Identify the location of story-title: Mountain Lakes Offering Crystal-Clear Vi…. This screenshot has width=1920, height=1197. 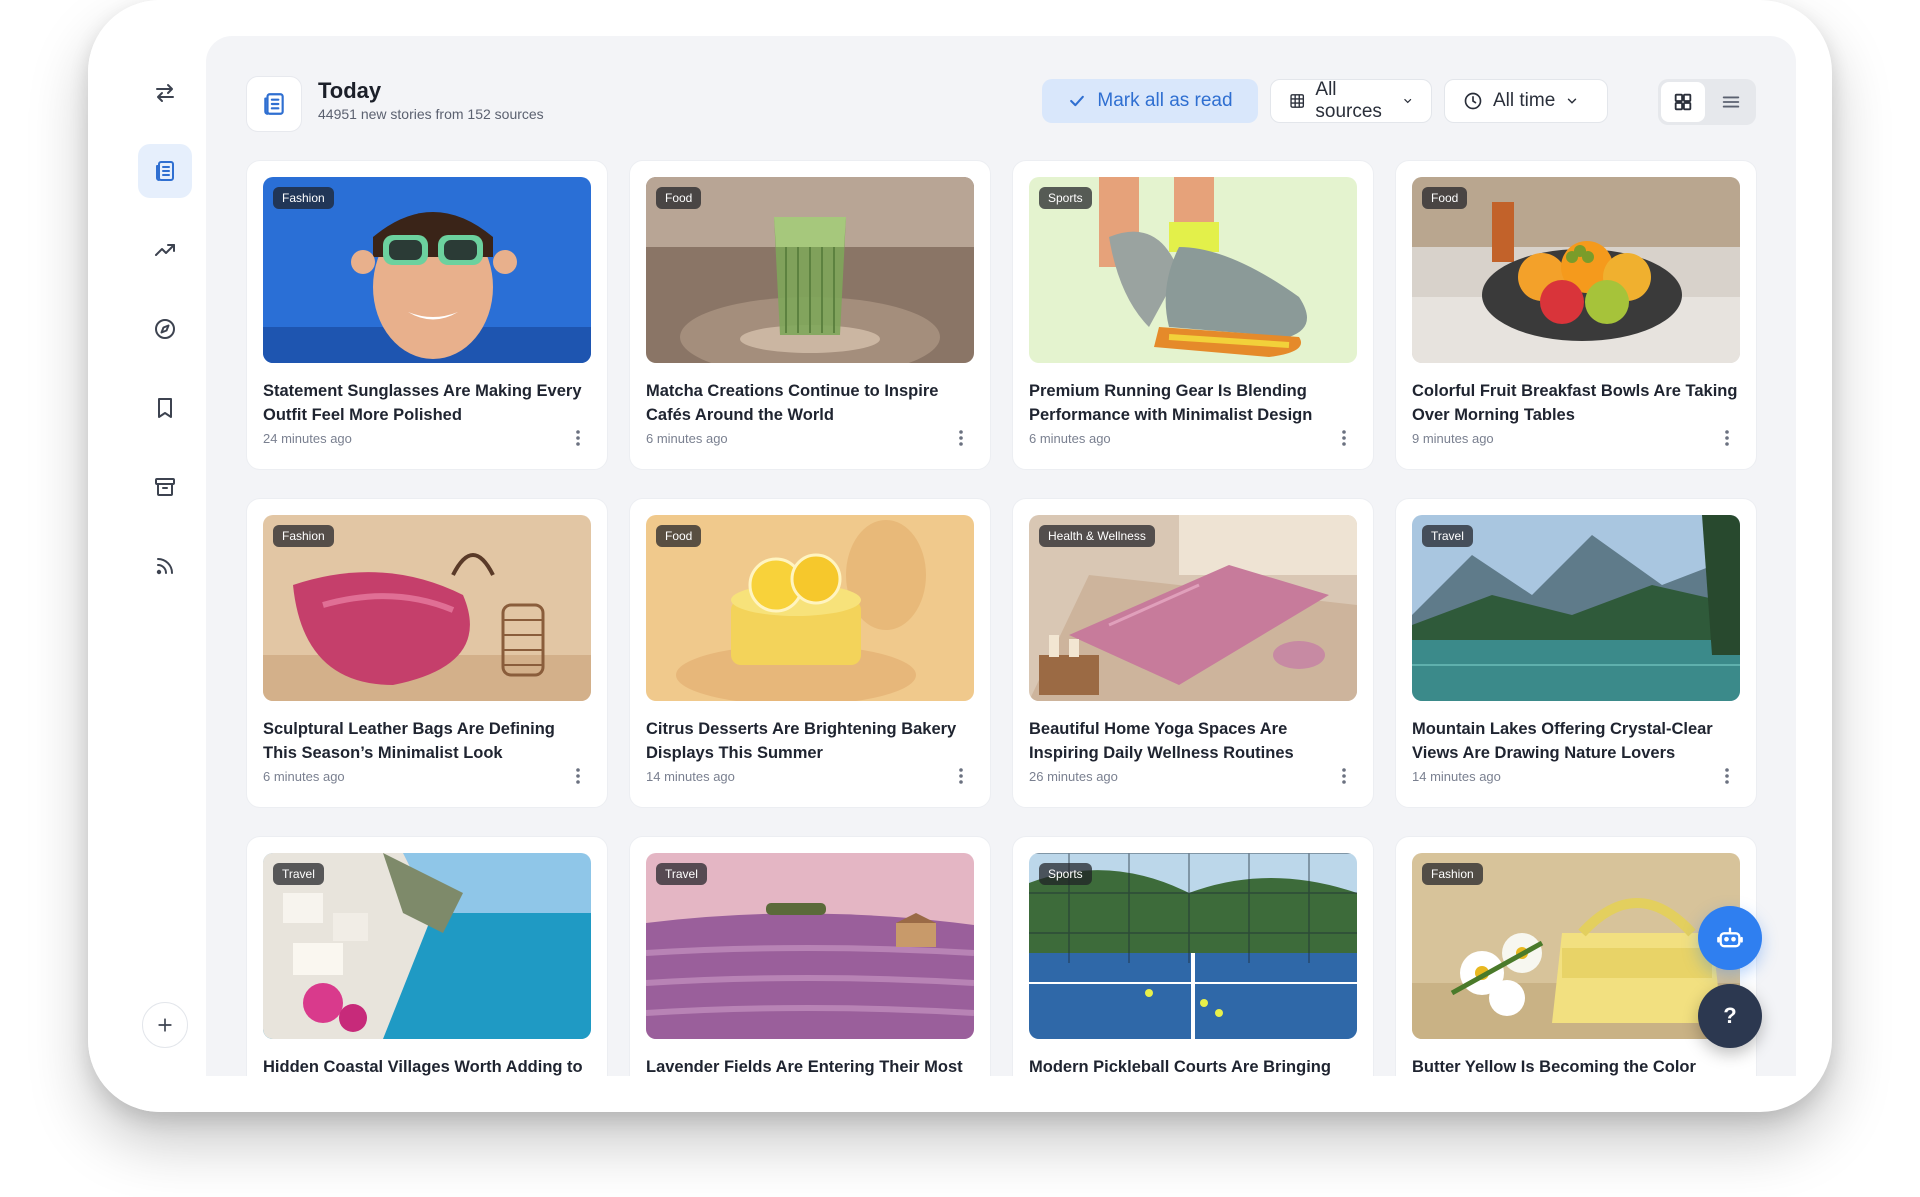
(1577, 741).